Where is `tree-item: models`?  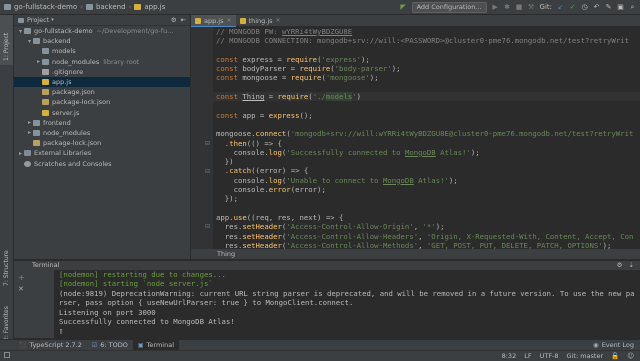
tree-item: models is located at coordinates (102, 51).